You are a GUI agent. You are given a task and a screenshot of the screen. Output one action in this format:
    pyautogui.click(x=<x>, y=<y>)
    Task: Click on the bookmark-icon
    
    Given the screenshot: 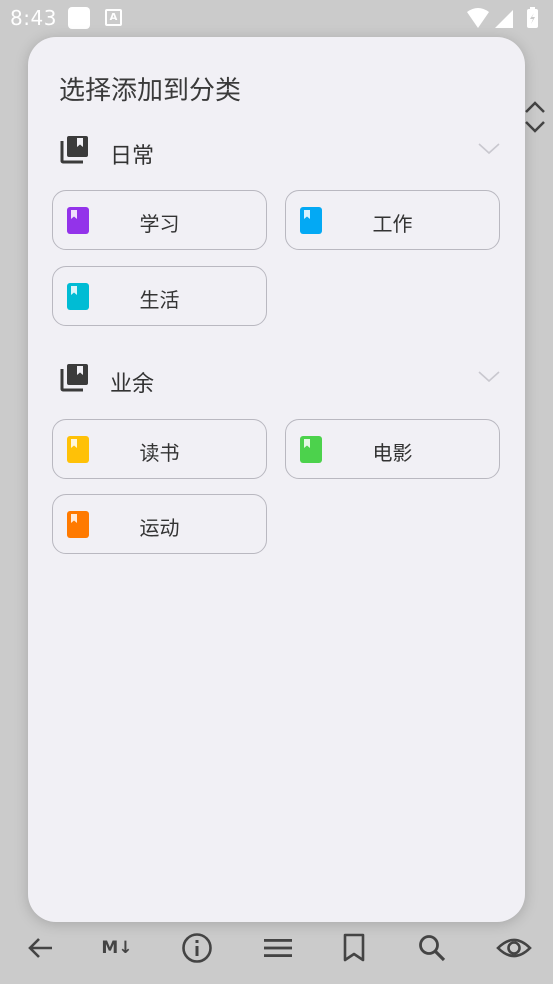 What is the action you would take?
    pyautogui.click(x=354, y=947)
    